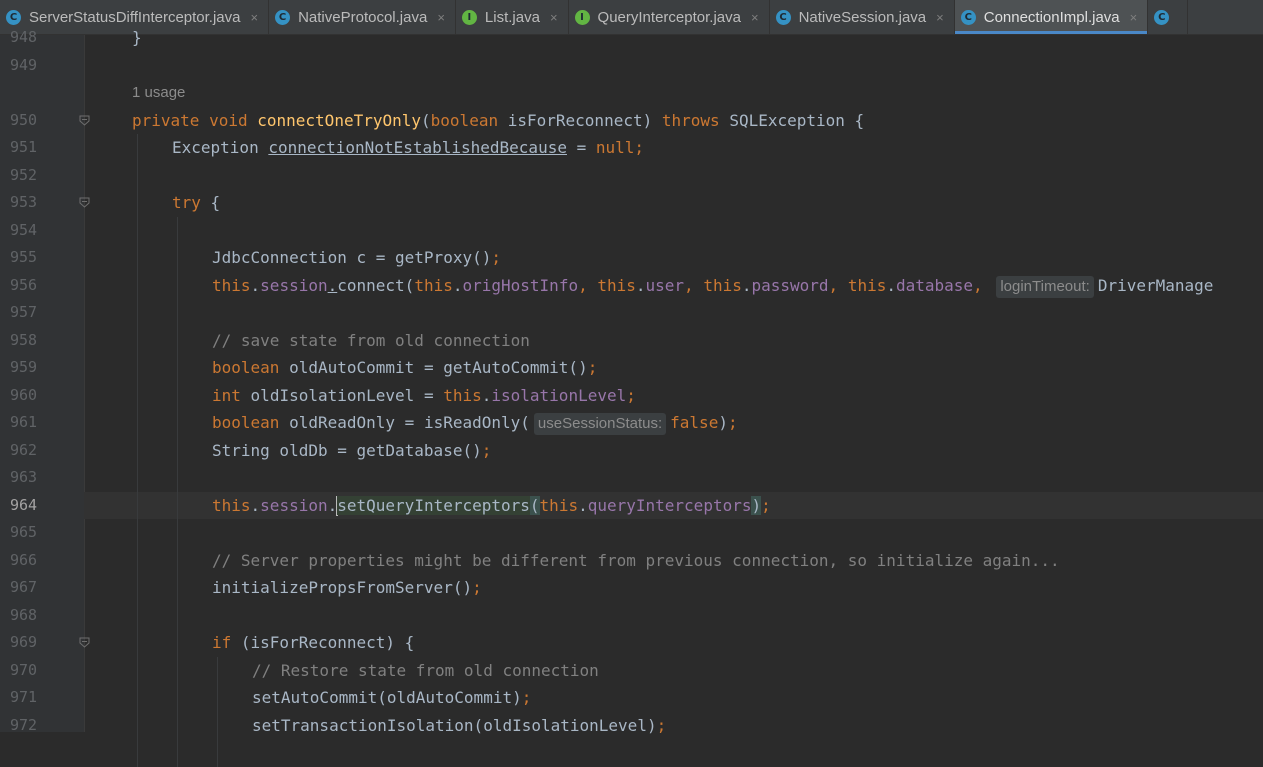 The height and width of the screenshot is (767, 1263). Describe the element at coordinates (42, 725) in the screenshot. I see `gutter-line: 972` at that location.